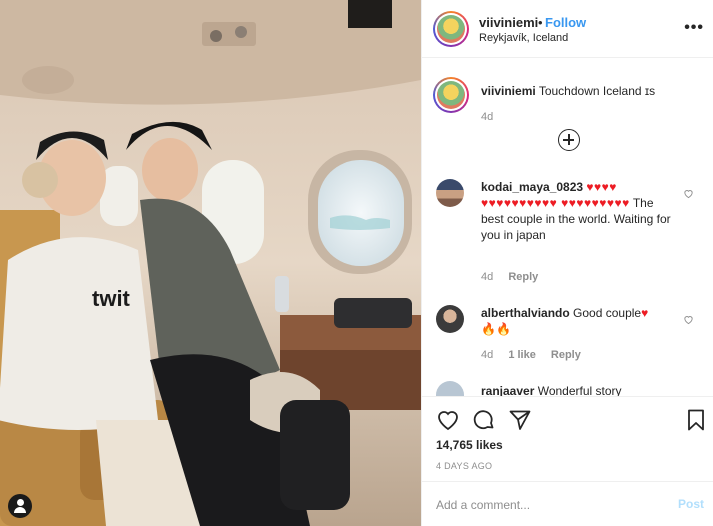 The width and height of the screenshot is (713, 526). Describe the element at coordinates (597, 91) in the screenshot. I see `caption-text: Touchdown Iceland ɪs` at that location.